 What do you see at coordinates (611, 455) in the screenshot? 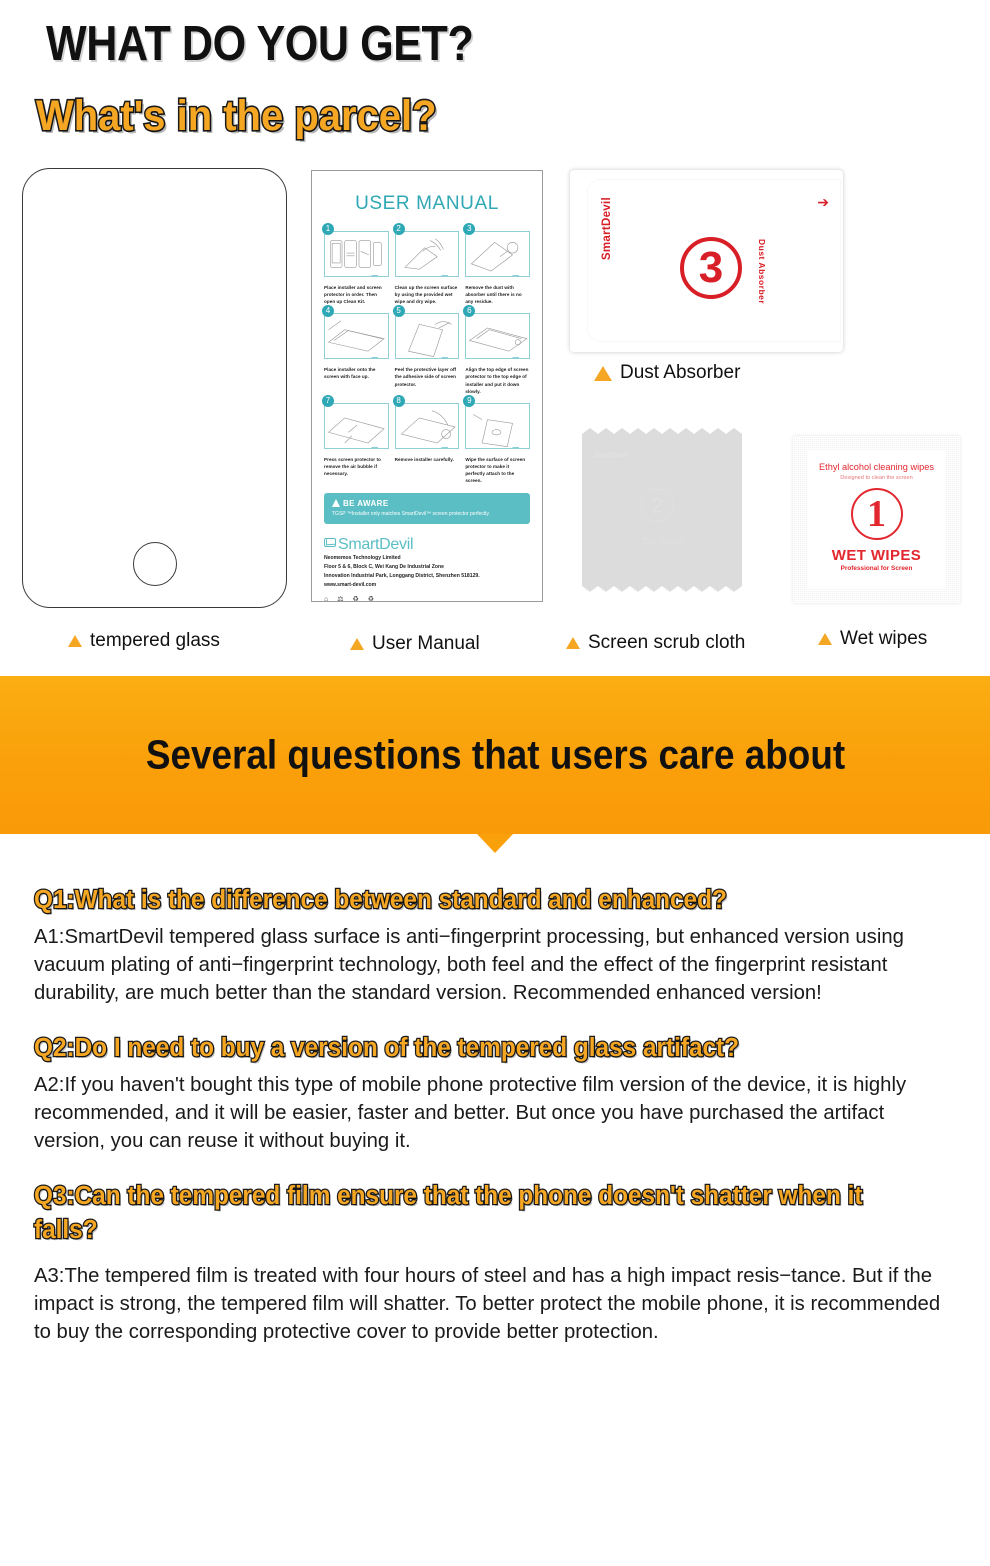
I see `cloth-brand: SmartDevil` at bounding box center [611, 455].